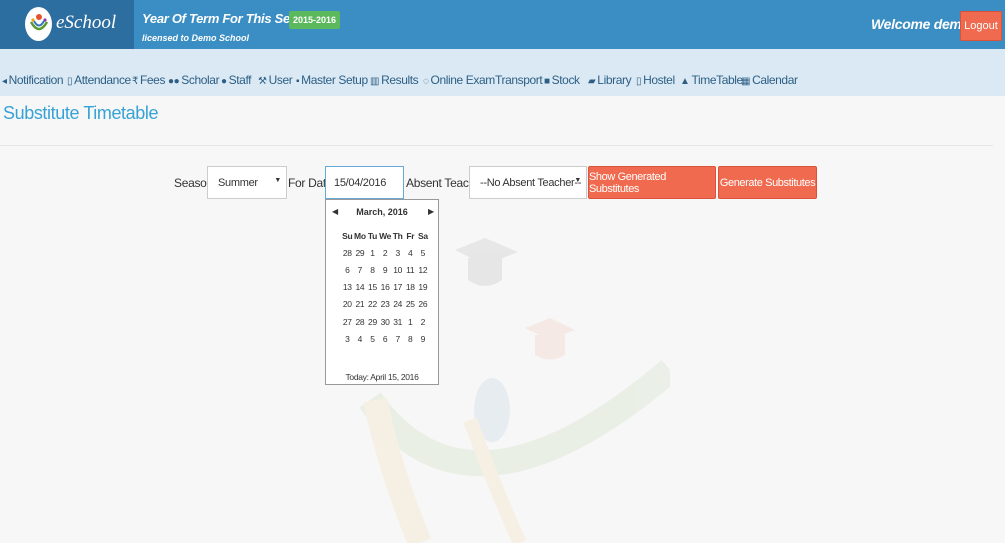 The width and height of the screenshot is (1005, 543). Describe the element at coordinates (423, 270) in the screenshot. I see `day-cell: 12` at that location.